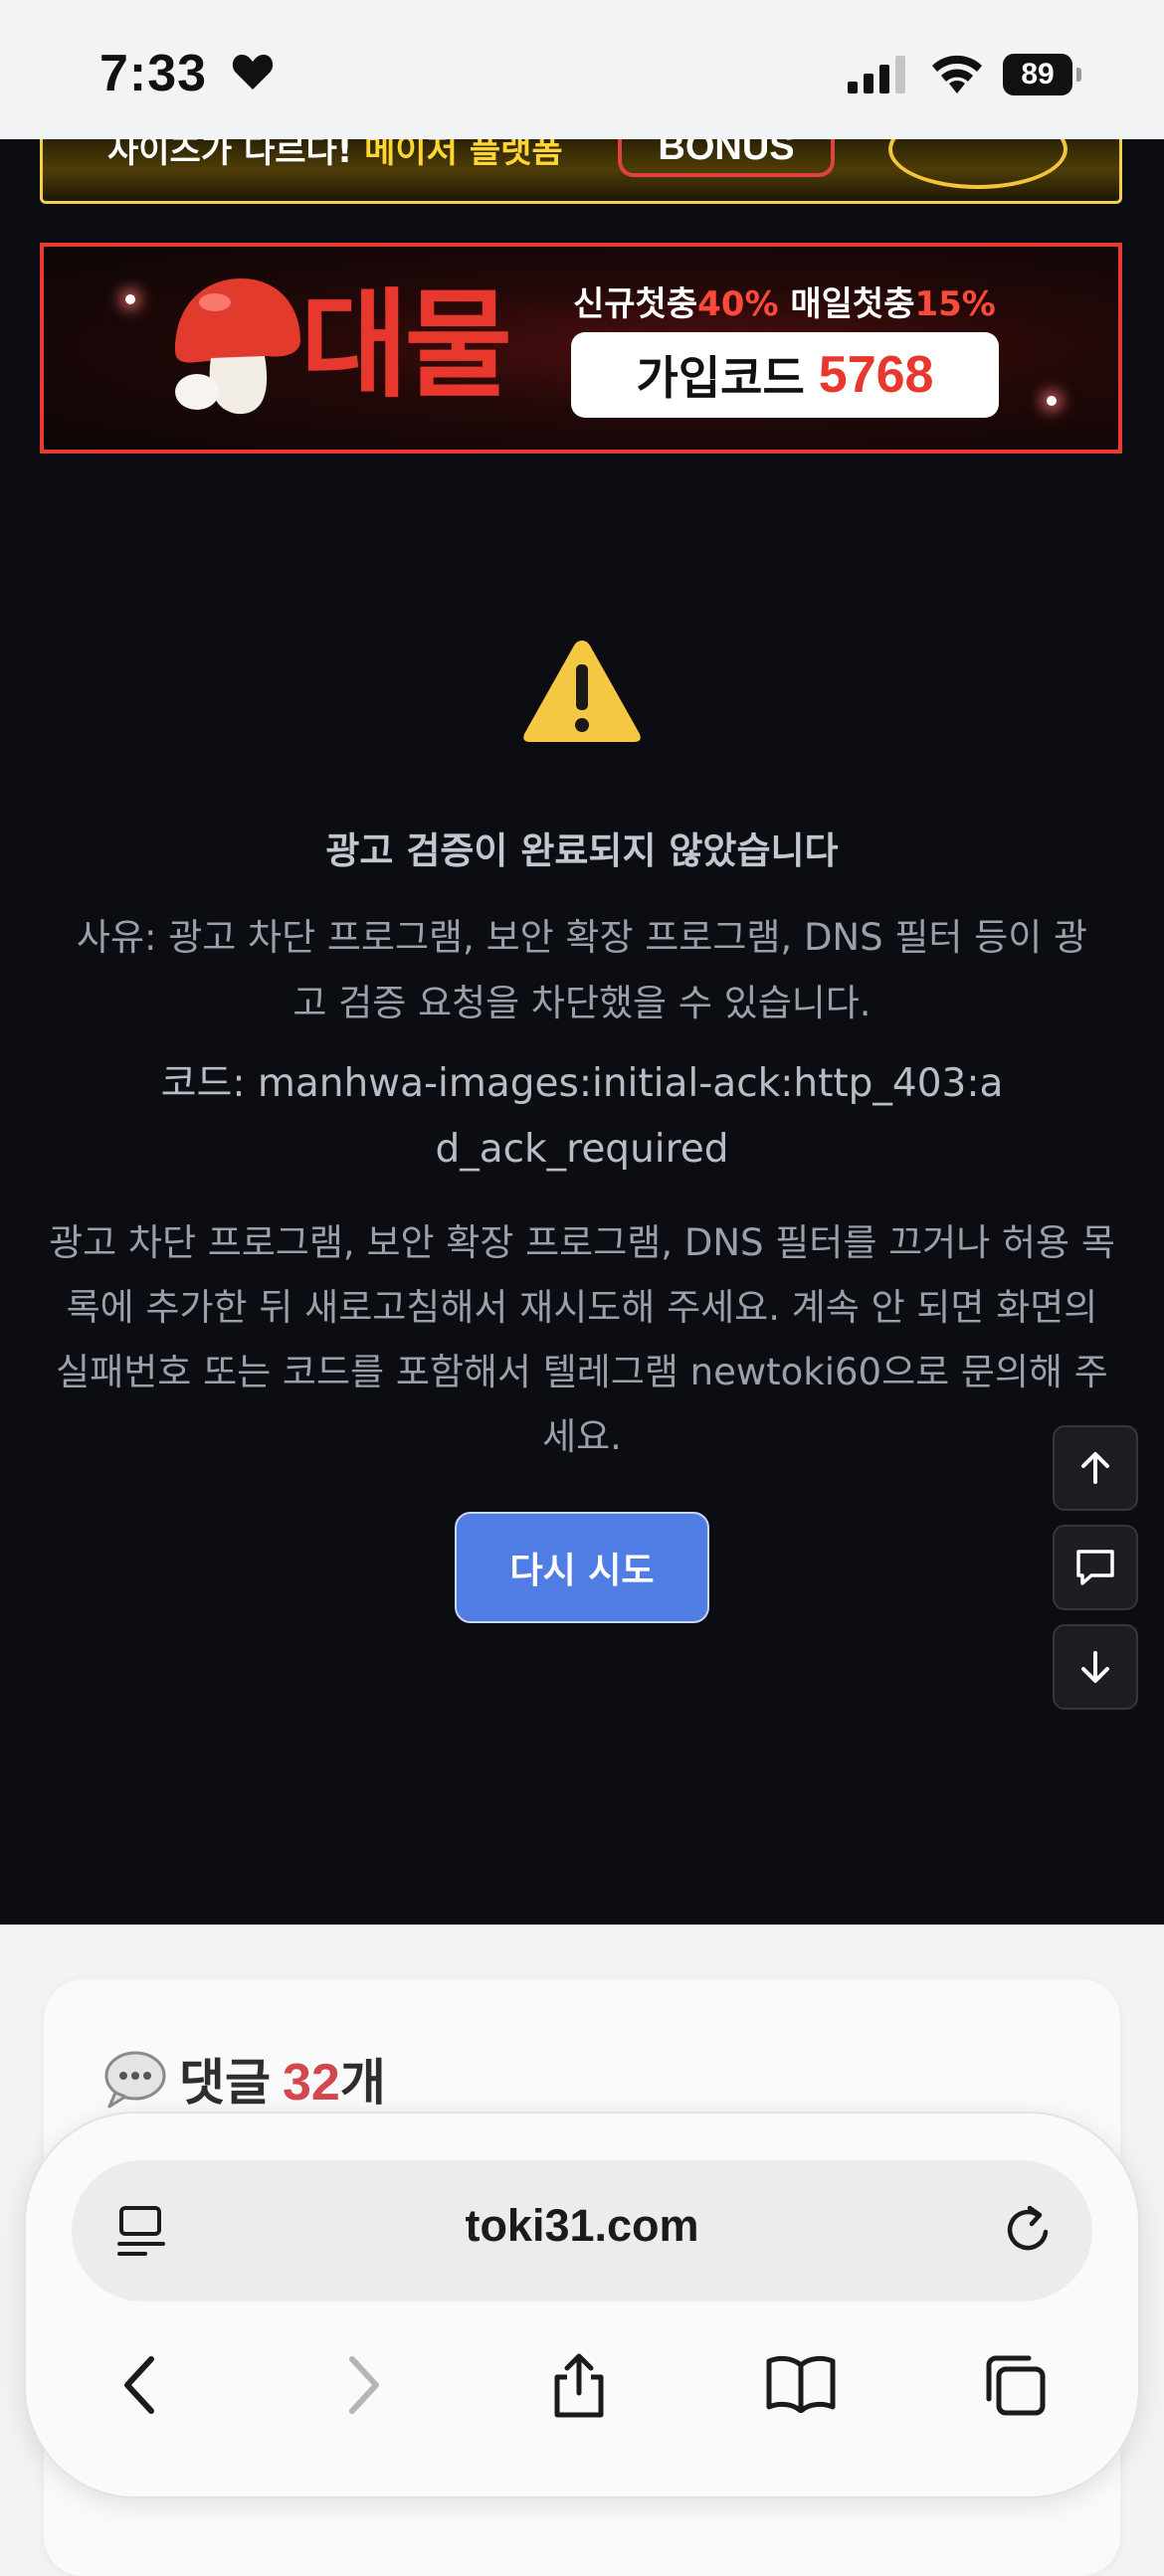 This screenshot has height=2576, width=1164. Describe the element at coordinates (801, 2383) in the screenshot. I see `bookmarks-icon` at that location.